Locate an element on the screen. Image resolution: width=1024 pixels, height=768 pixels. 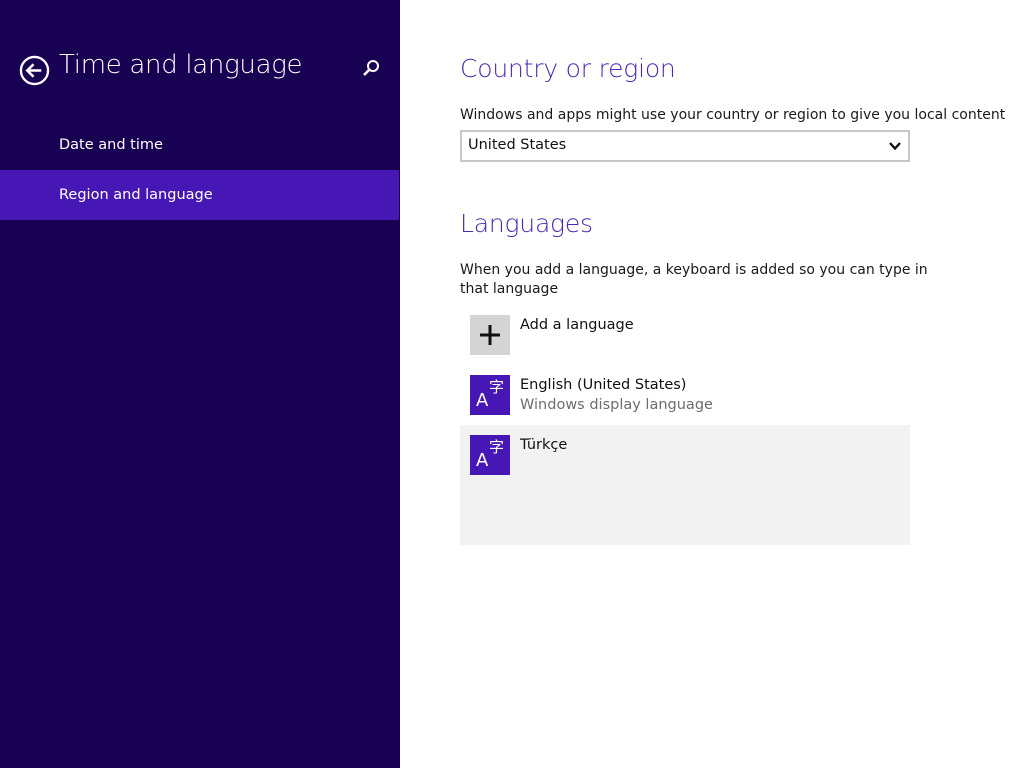
country-section-title: Country or region is located at coordinates (568, 68).